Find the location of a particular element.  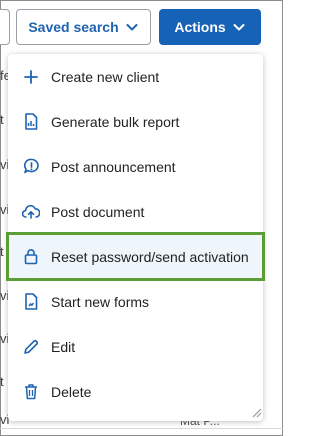

partial-toolbar-button is located at coordinates (5, 27).